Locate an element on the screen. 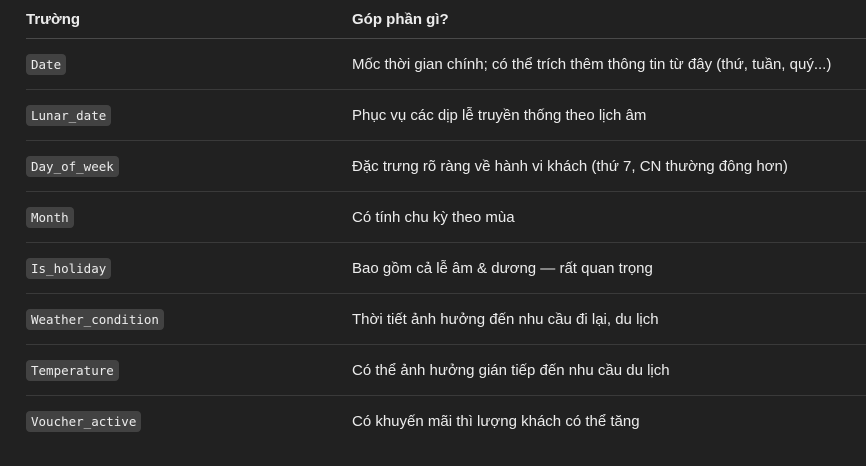 This screenshot has height=466, width=866. field-code: Day_of_week is located at coordinates (72, 166).